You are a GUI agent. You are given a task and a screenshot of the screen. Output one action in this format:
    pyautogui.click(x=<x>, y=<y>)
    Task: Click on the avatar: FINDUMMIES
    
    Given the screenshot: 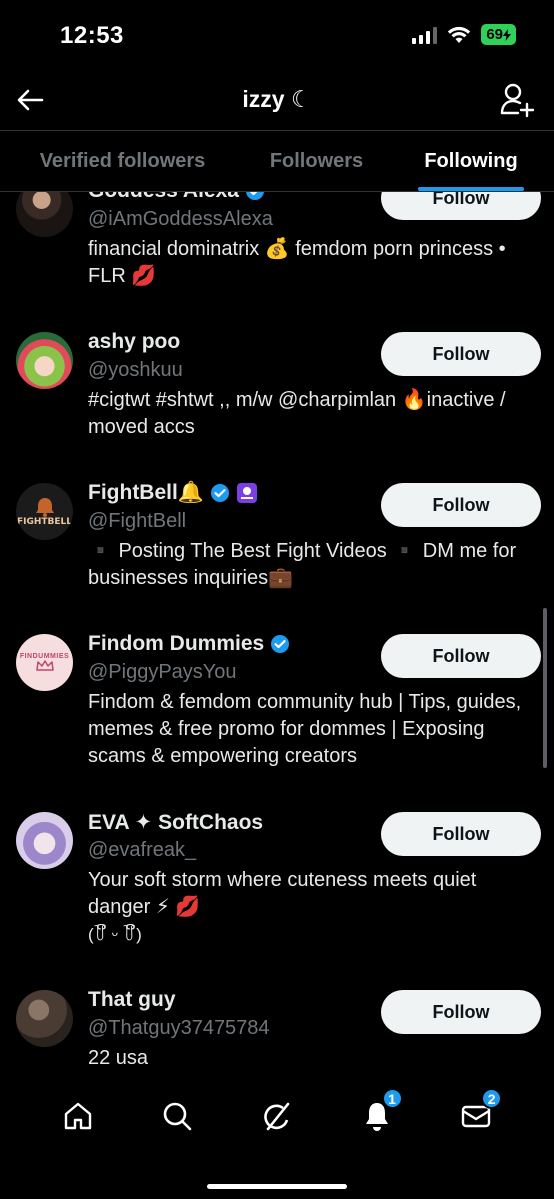 What is the action you would take?
    pyautogui.click(x=44, y=662)
    